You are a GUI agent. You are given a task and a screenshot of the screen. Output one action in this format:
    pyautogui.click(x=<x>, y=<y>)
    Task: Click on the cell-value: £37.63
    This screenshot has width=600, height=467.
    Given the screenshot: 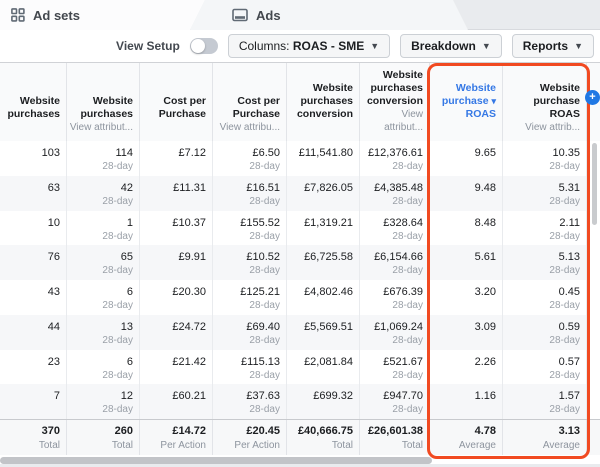 What is the action you would take?
    pyautogui.click(x=263, y=396)
    